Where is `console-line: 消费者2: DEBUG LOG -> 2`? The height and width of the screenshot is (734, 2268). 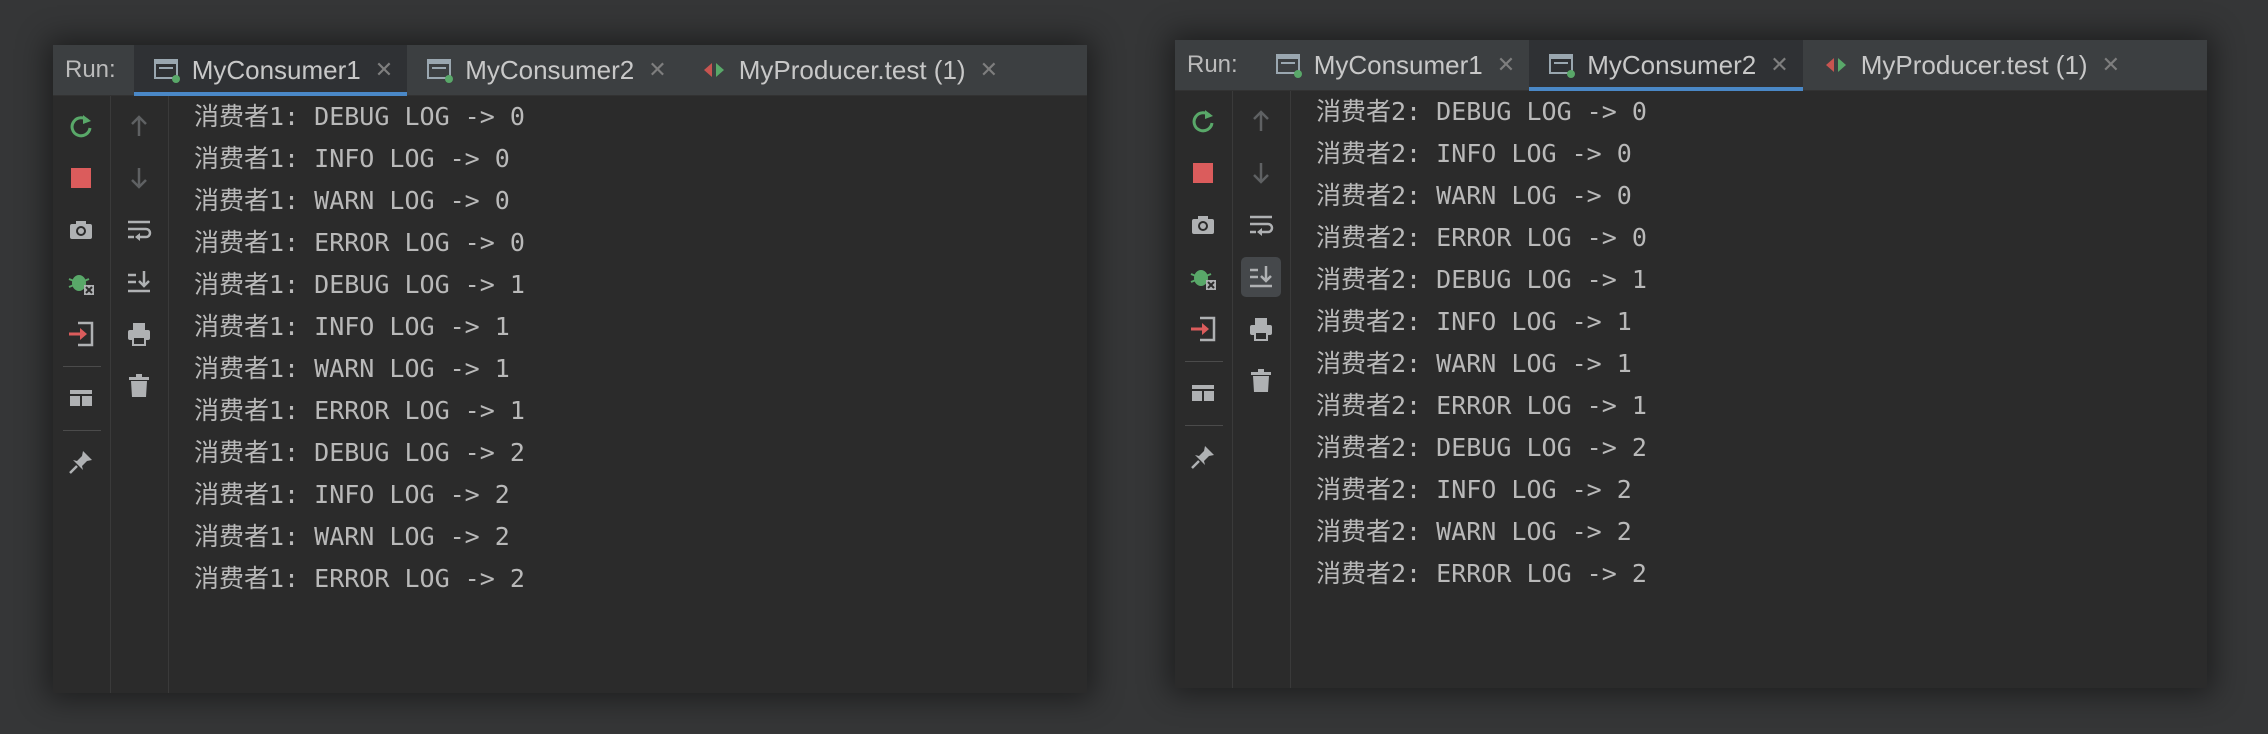 console-line: 消费者2: DEBUG LOG -> 2 is located at coordinates (1481, 447).